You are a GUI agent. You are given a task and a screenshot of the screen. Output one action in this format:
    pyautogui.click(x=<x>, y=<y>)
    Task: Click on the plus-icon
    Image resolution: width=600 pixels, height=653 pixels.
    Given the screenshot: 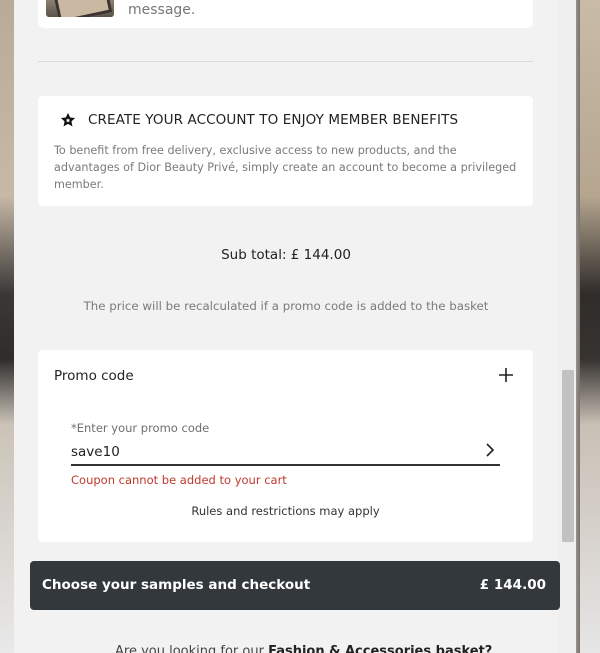 What is the action you would take?
    pyautogui.click(x=506, y=375)
    